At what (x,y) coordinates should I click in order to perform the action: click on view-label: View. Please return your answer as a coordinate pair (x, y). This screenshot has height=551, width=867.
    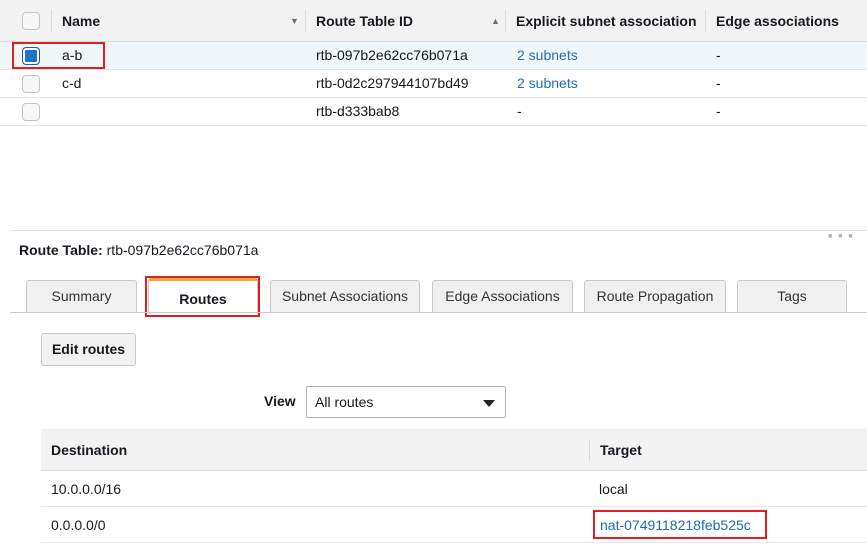
    Looking at the image, I should click on (280, 401).